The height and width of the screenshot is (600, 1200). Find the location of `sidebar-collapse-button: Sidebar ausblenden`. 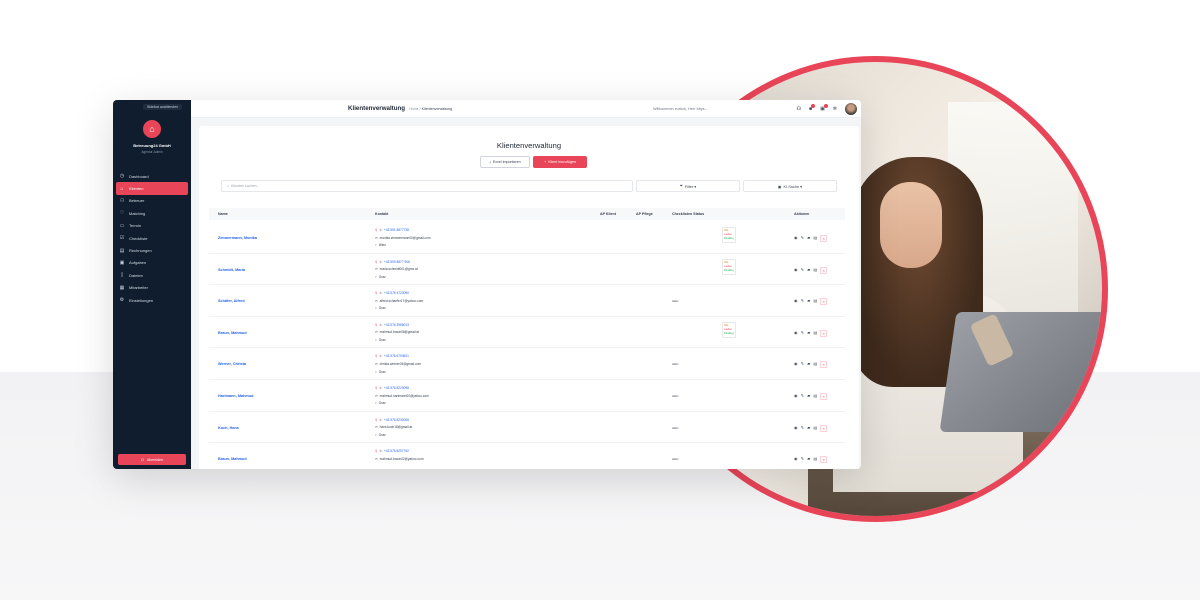

sidebar-collapse-button: Sidebar ausblenden is located at coordinates (163, 107).